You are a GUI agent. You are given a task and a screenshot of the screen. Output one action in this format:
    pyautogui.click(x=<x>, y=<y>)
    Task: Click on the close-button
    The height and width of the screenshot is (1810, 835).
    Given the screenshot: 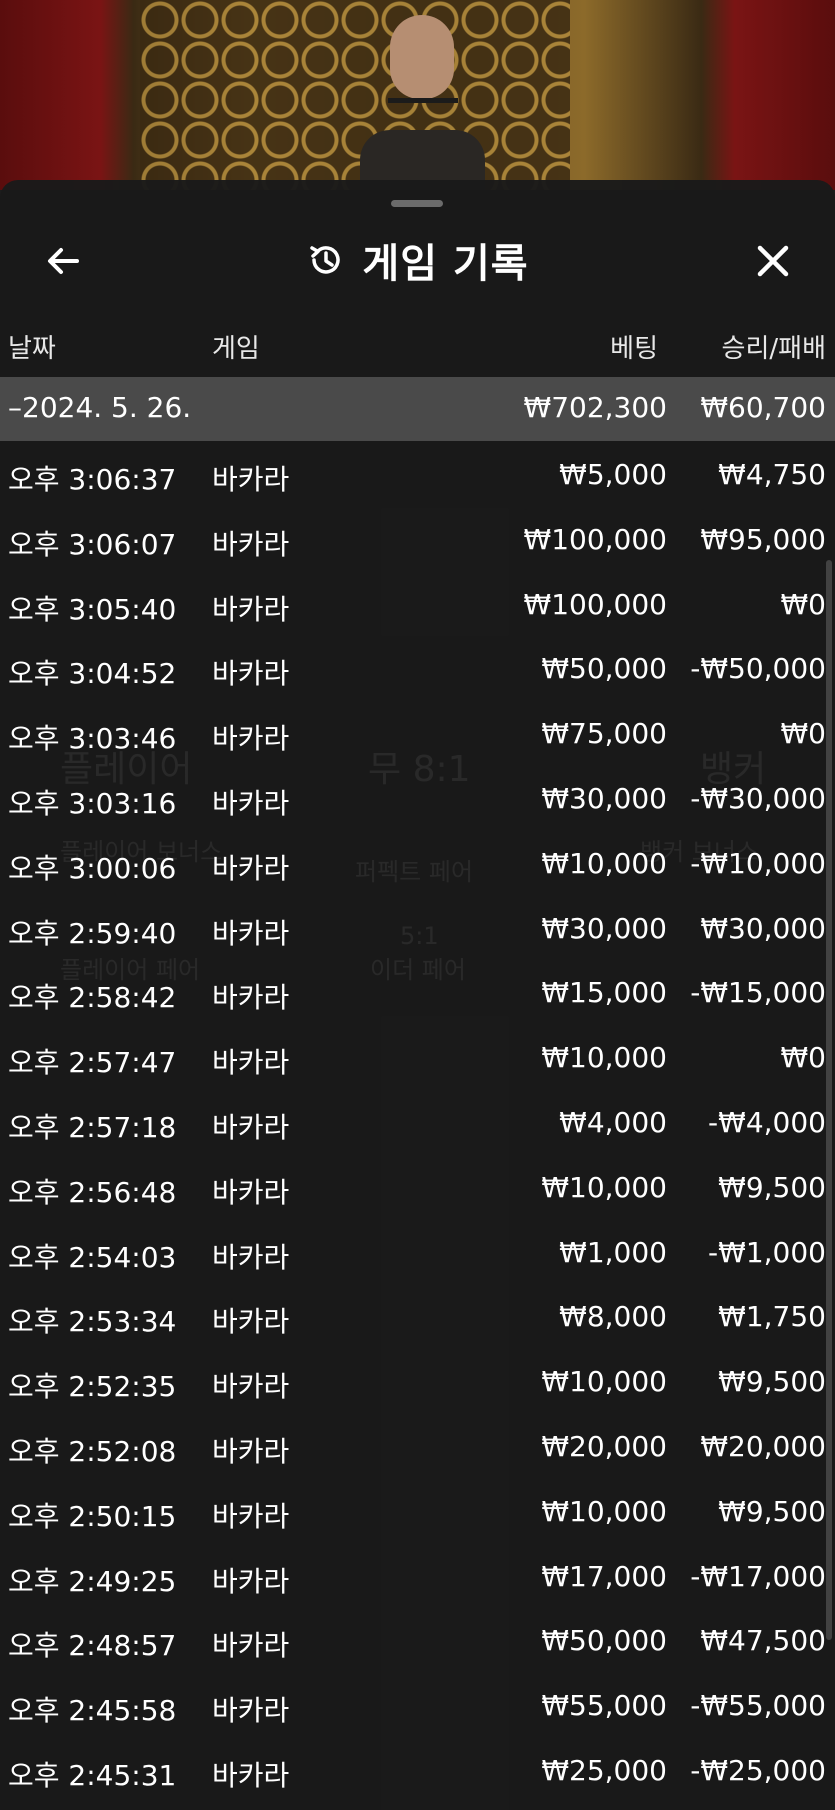 What is the action you would take?
    pyautogui.click(x=773, y=261)
    